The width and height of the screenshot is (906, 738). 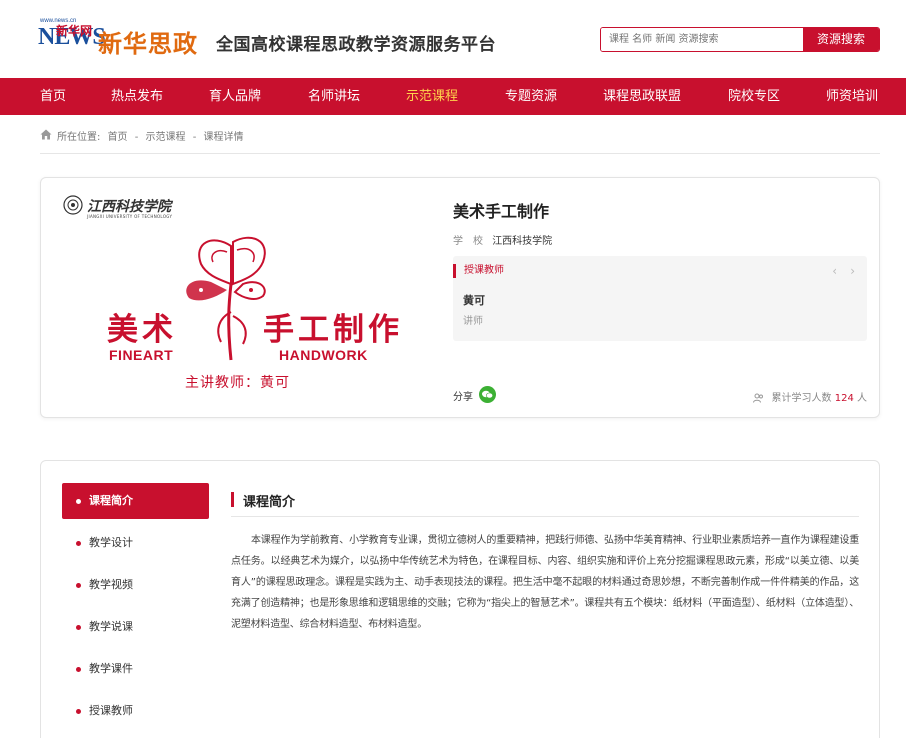 I want to click on intro-heading: 课程简介, so click(x=269, y=502).